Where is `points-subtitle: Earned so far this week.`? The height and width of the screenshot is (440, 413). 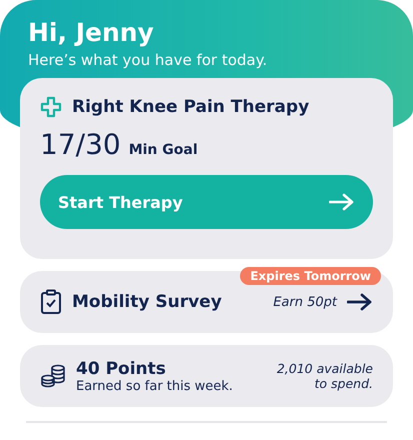 points-subtitle: Earned so far this week. is located at coordinates (154, 386).